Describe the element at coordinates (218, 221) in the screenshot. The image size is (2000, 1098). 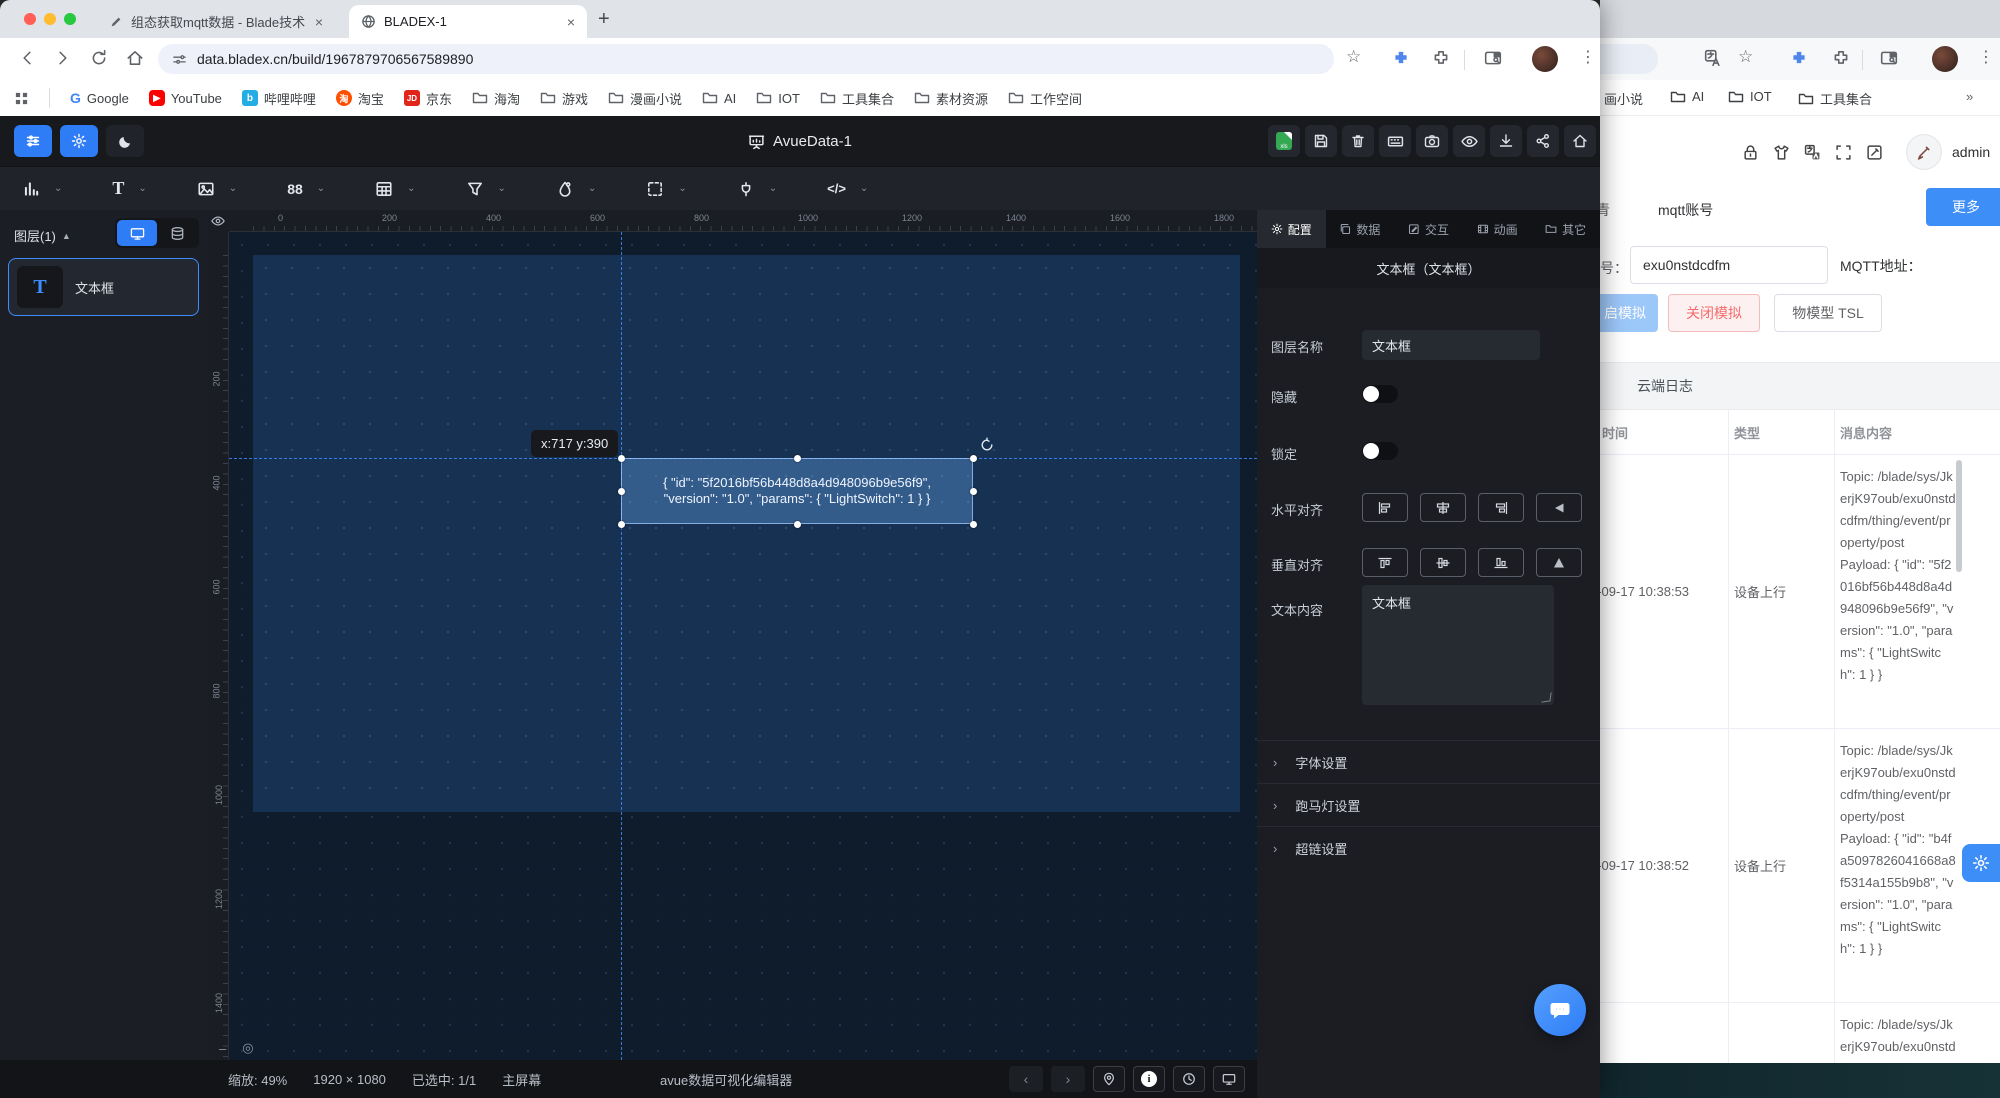
I see `ruler-visibility-icon` at that location.